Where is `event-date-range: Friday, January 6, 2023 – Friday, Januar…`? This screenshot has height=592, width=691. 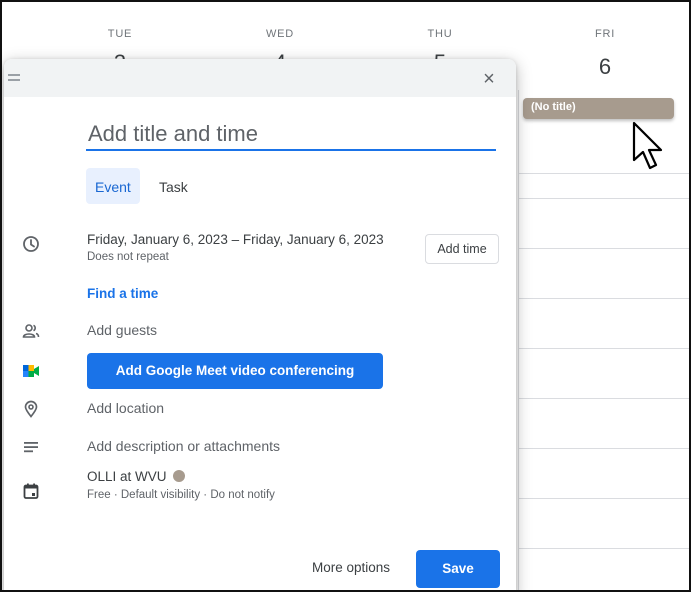 event-date-range: Friday, January 6, 2023 – Friday, Januar… is located at coordinates (235, 239).